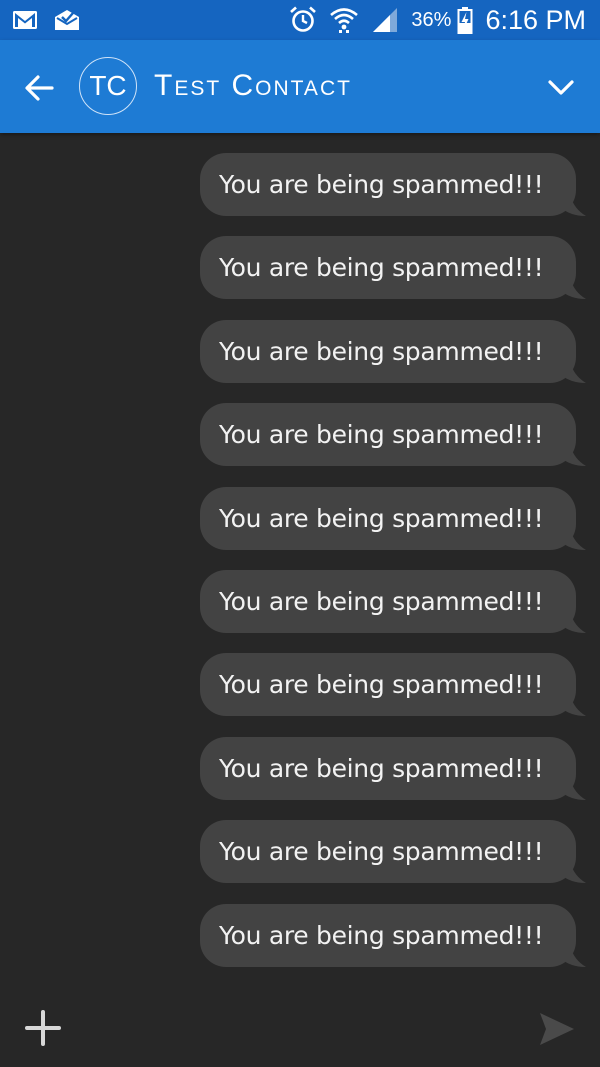 Image resolution: width=600 pixels, height=1067 pixels. Describe the element at coordinates (385, 20) in the screenshot. I see `signal-icon` at that location.